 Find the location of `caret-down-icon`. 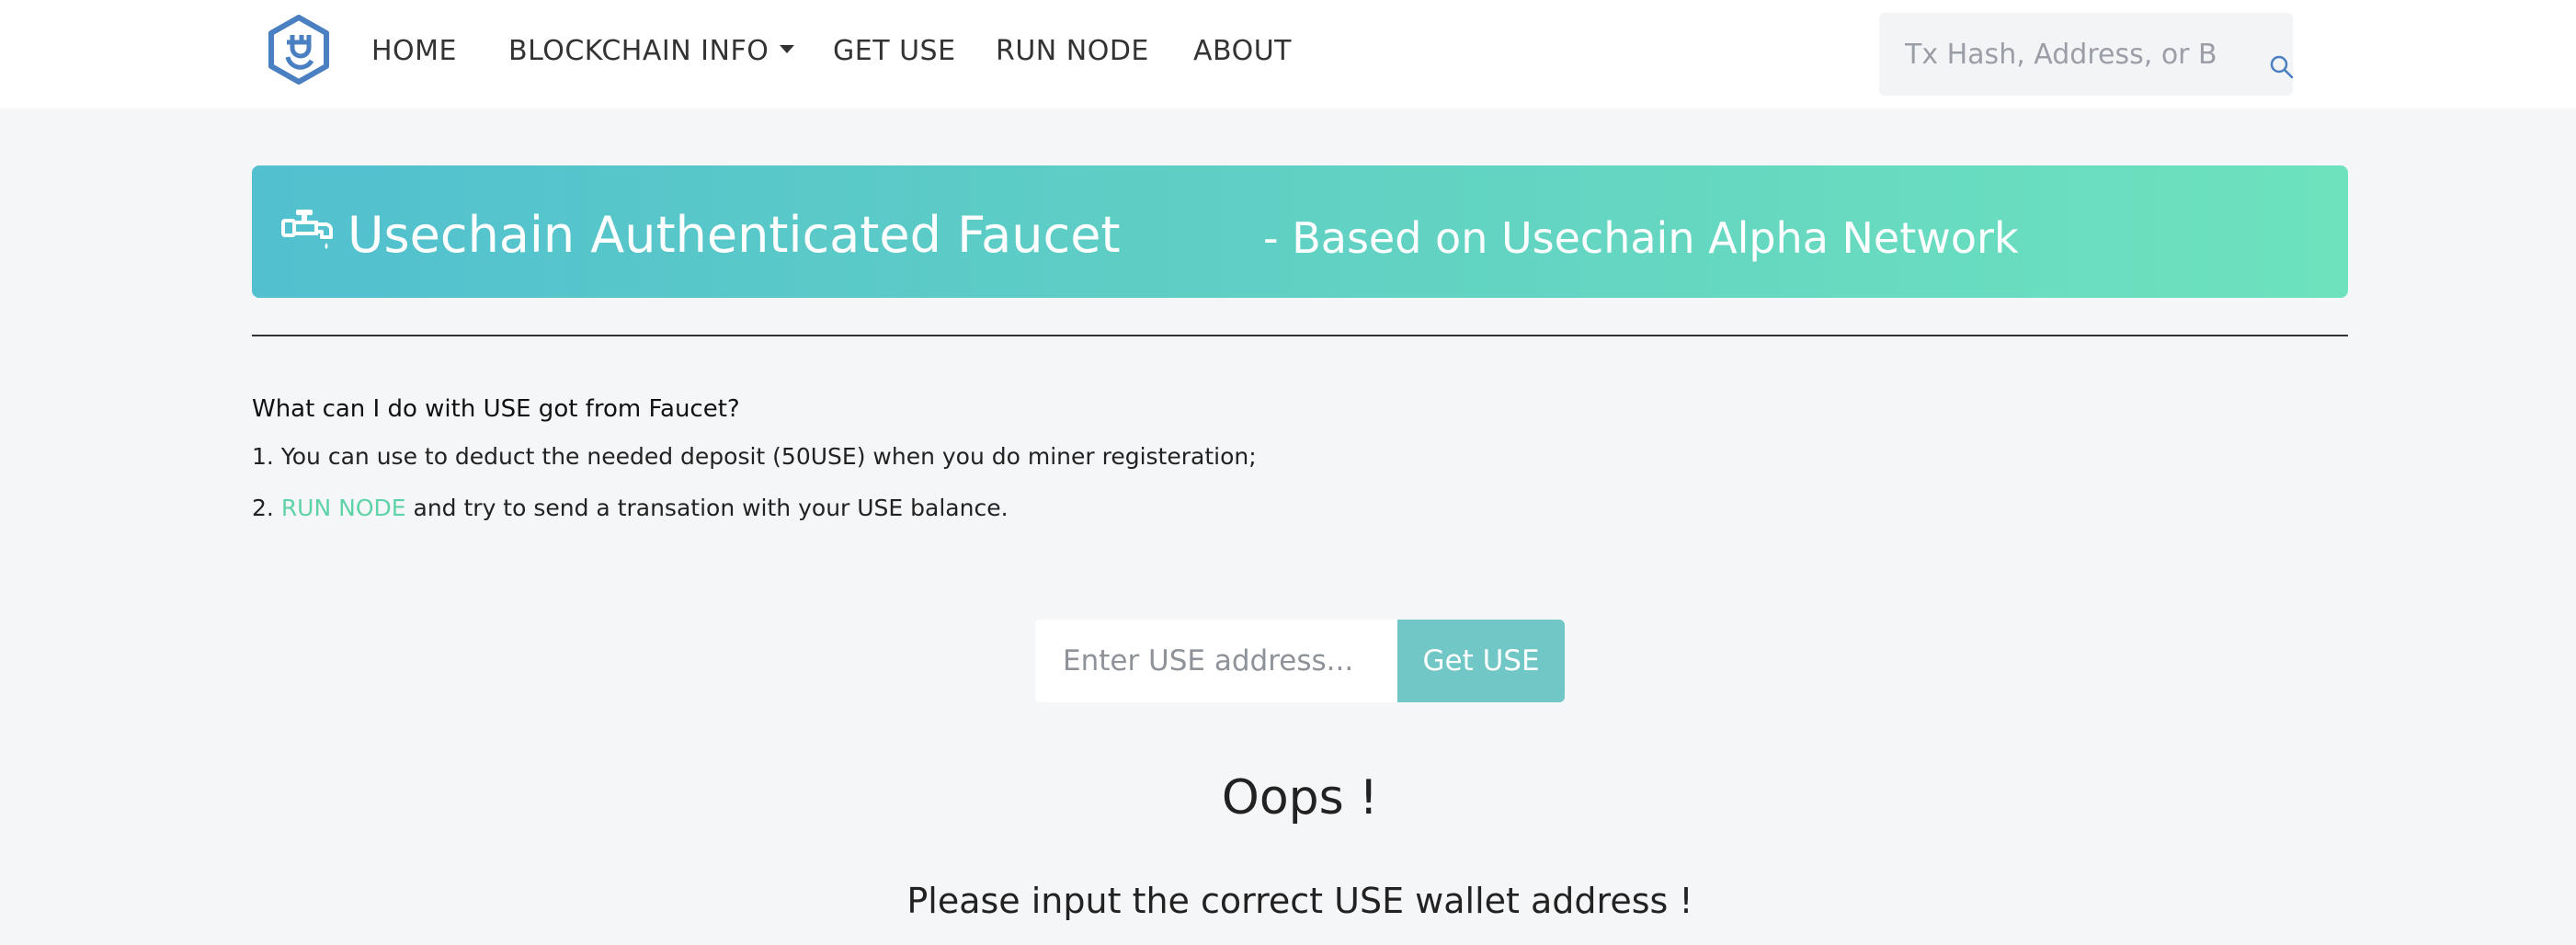

caret-down-icon is located at coordinates (787, 49).